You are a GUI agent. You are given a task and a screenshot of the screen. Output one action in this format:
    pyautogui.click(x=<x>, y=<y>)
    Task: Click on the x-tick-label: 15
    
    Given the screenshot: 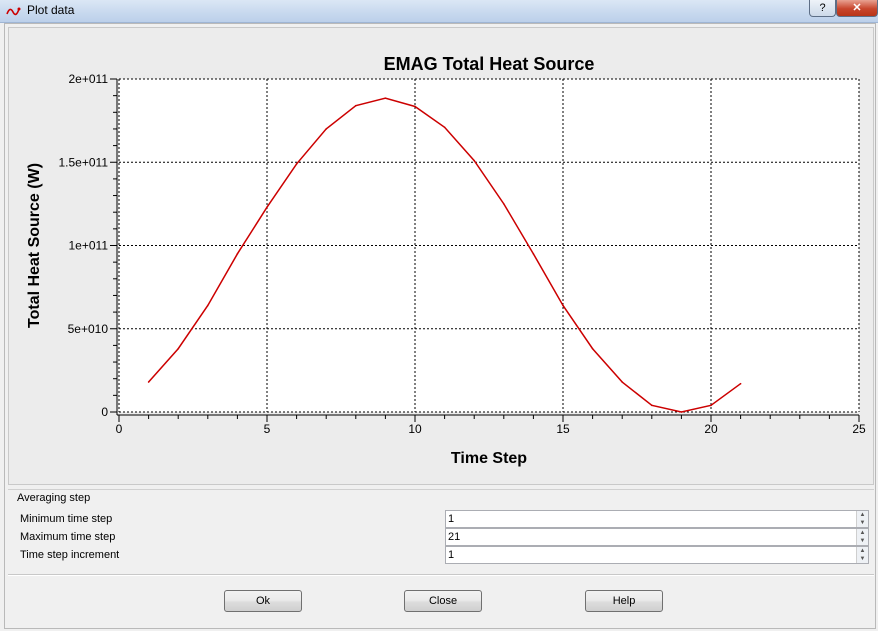 What is the action you would take?
    pyautogui.click(x=563, y=429)
    